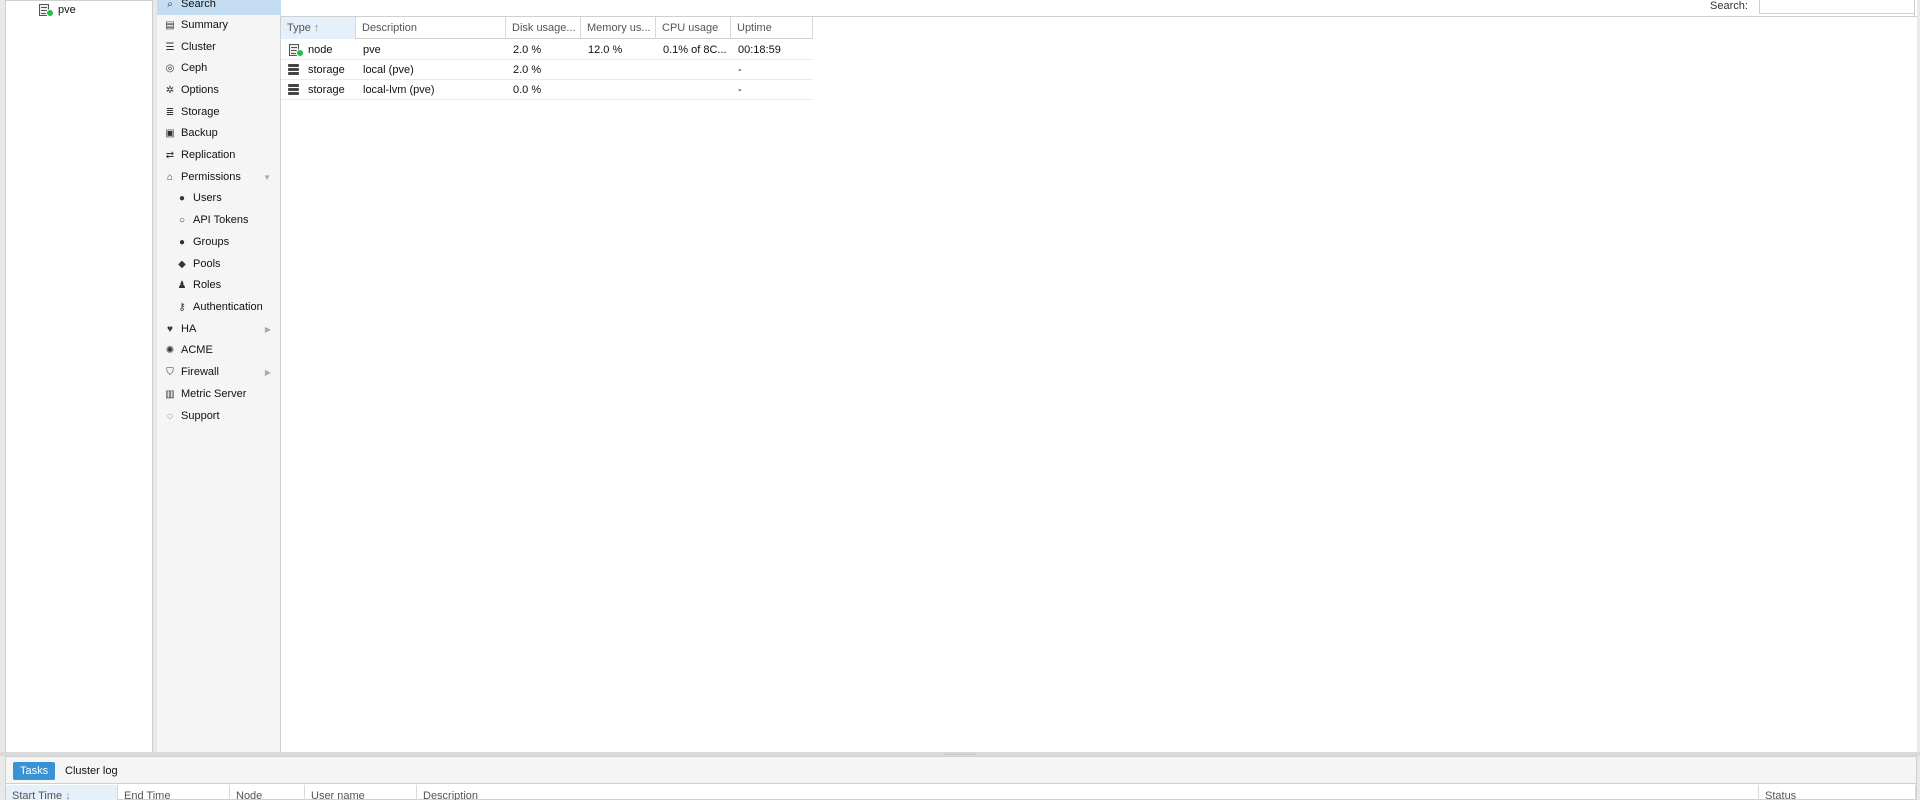 Image resolution: width=1920 pixels, height=800 pixels. What do you see at coordinates (170, 372) in the screenshot?
I see `shield-icon: ⛉` at bounding box center [170, 372].